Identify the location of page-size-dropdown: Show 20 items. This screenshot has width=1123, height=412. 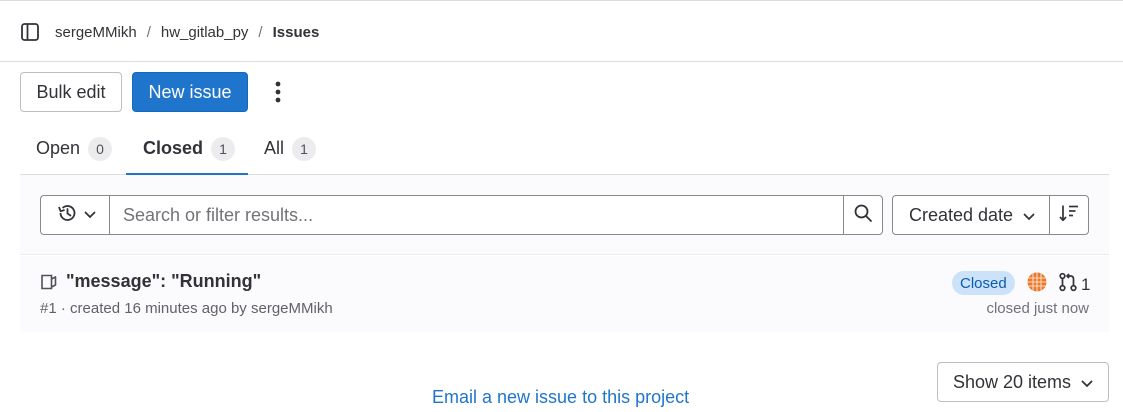
(1023, 382).